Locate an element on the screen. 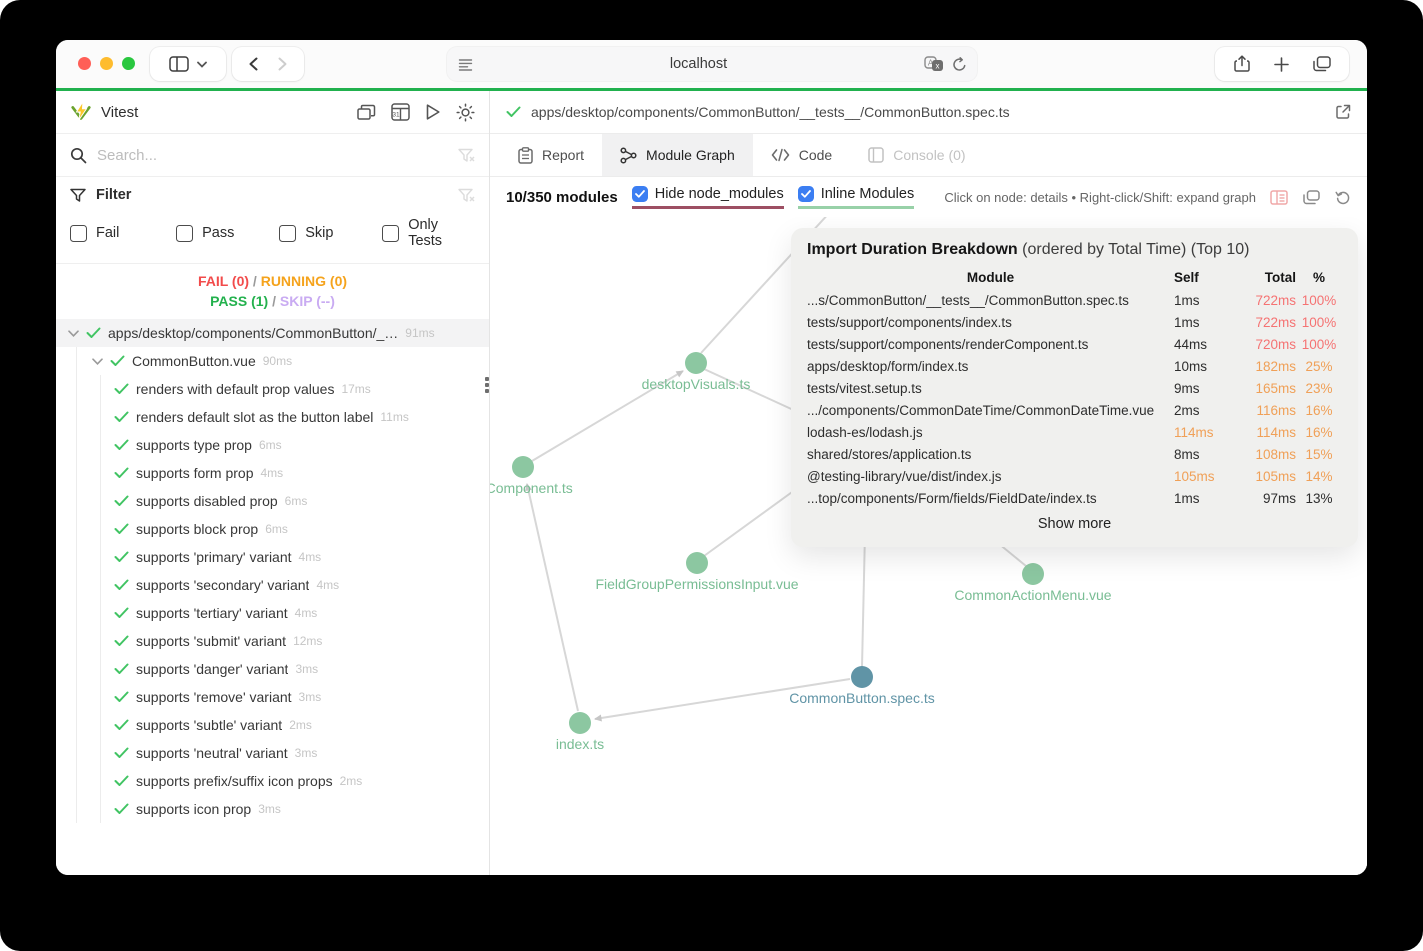  share-icon is located at coordinates (1241, 64).